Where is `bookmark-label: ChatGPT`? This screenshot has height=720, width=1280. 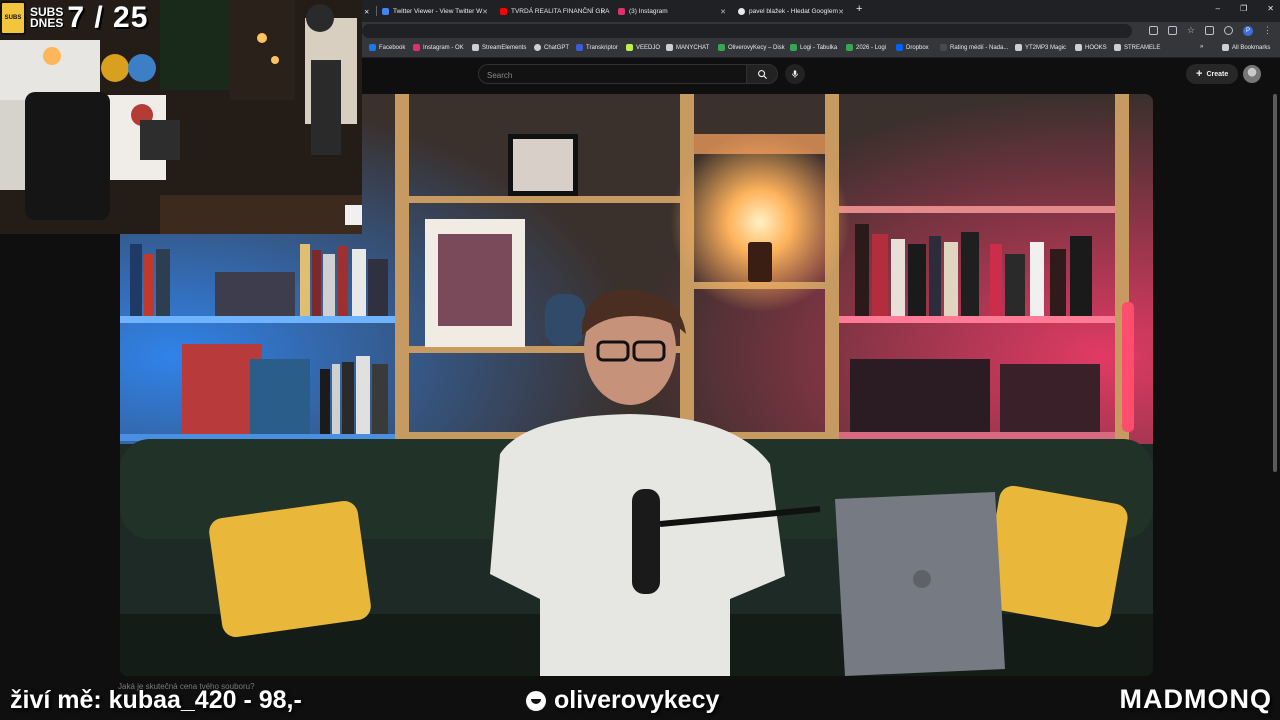 bookmark-label: ChatGPT is located at coordinates (557, 47).